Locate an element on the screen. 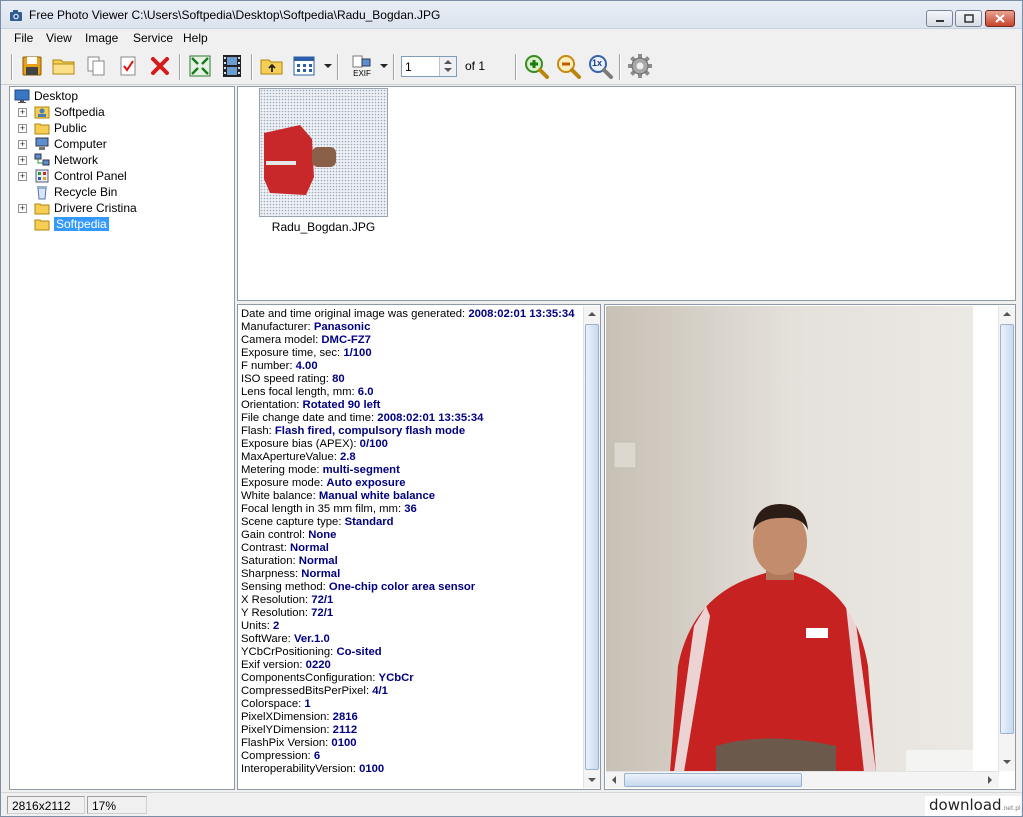 The image size is (1023, 817). settings-icon is located at coordinates (640, 66).